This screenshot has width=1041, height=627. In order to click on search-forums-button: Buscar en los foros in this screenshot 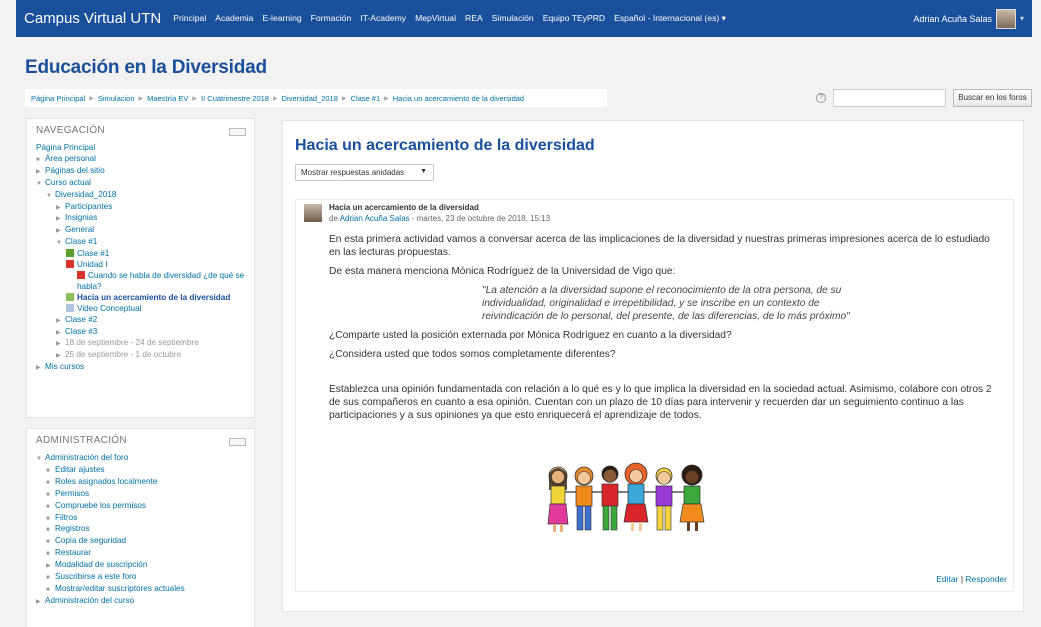, I will do `click(992, 98)`.